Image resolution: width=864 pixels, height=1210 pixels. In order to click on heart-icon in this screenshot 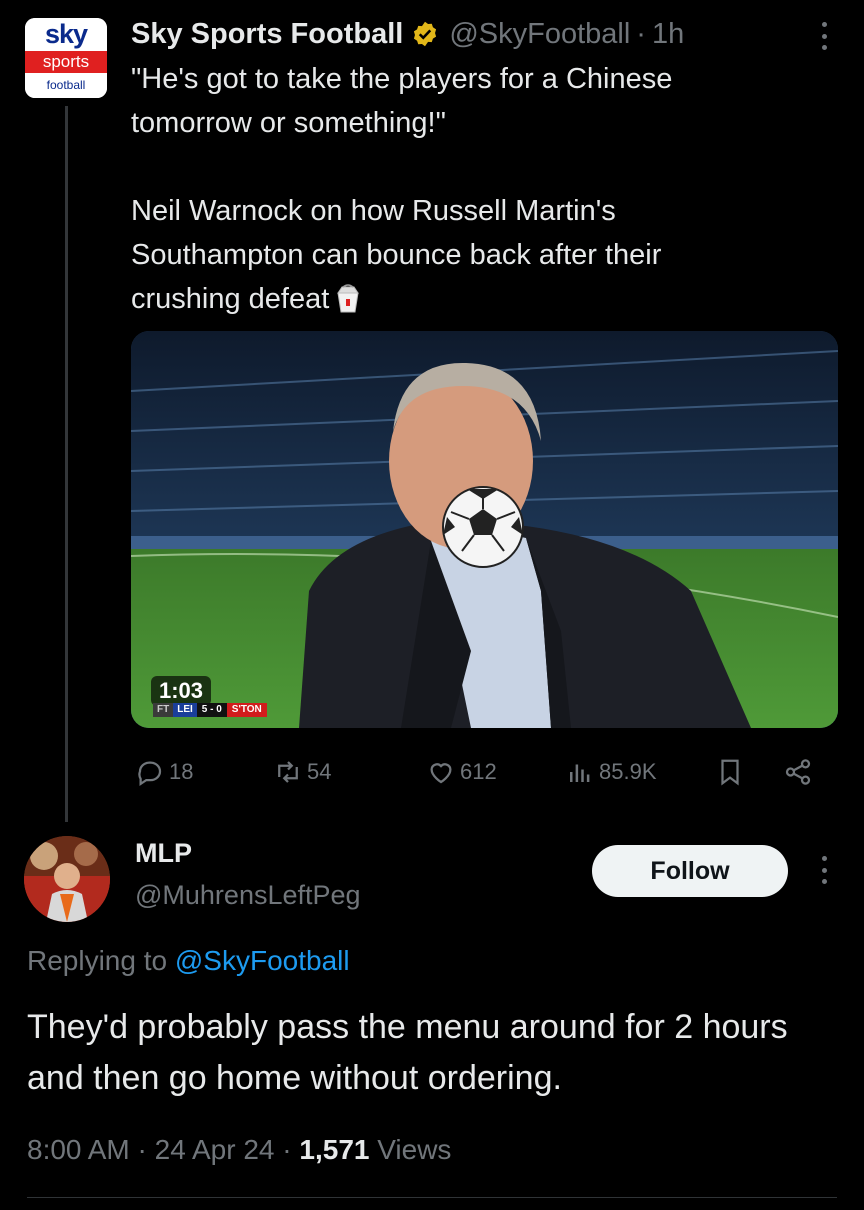, I will do `click(441, 773)`.